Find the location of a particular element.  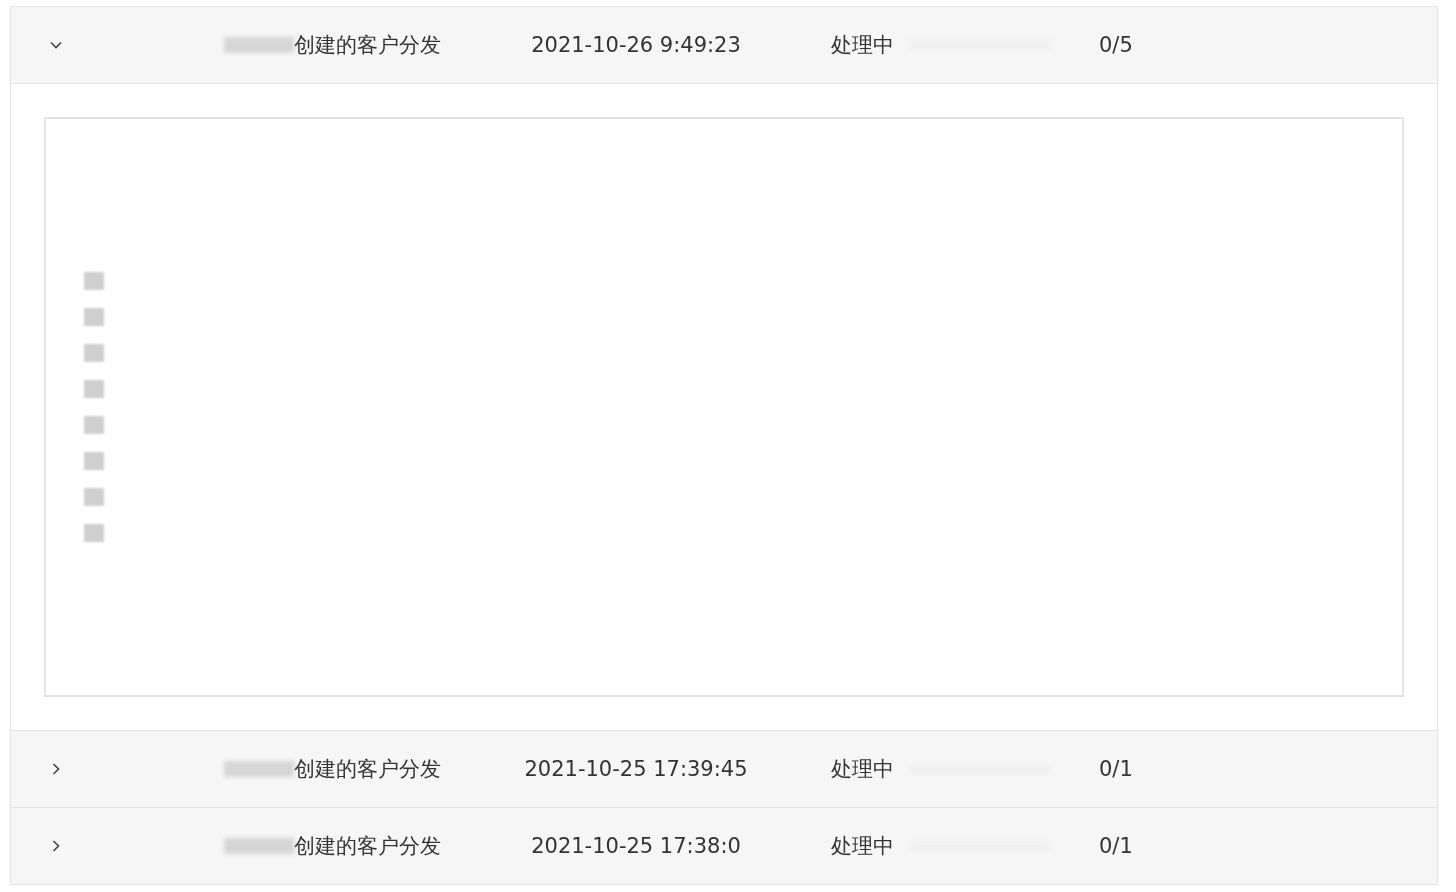

table-row: 创建的客户分发 2021-10-26 9:49:23 处理中 0/5 is located at coordinates (724, 45).